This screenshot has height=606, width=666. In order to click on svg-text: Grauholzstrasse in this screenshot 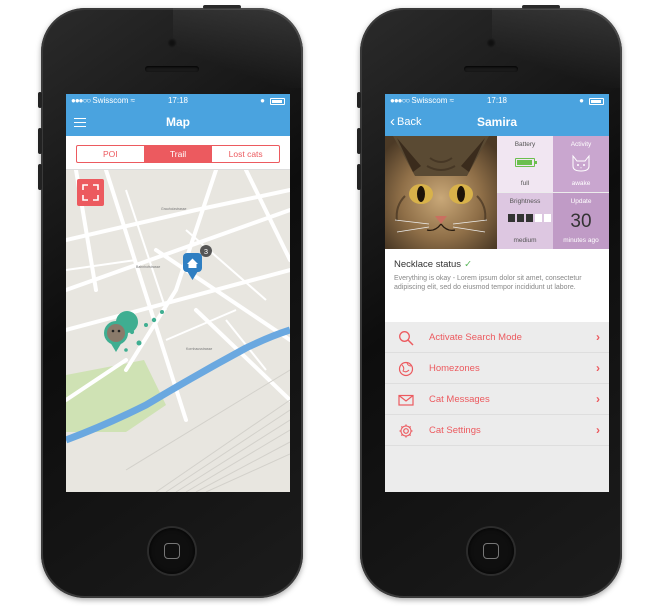, I will do `click(174, 209)`.